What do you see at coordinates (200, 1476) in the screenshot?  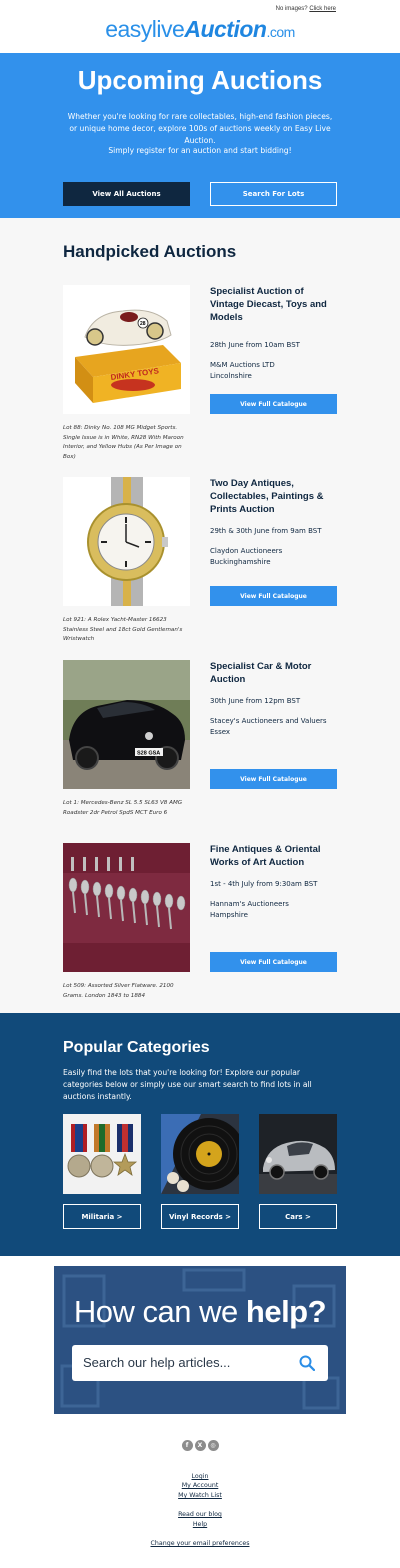 I see `login-link: Login` at bounding box center [200, 1476].